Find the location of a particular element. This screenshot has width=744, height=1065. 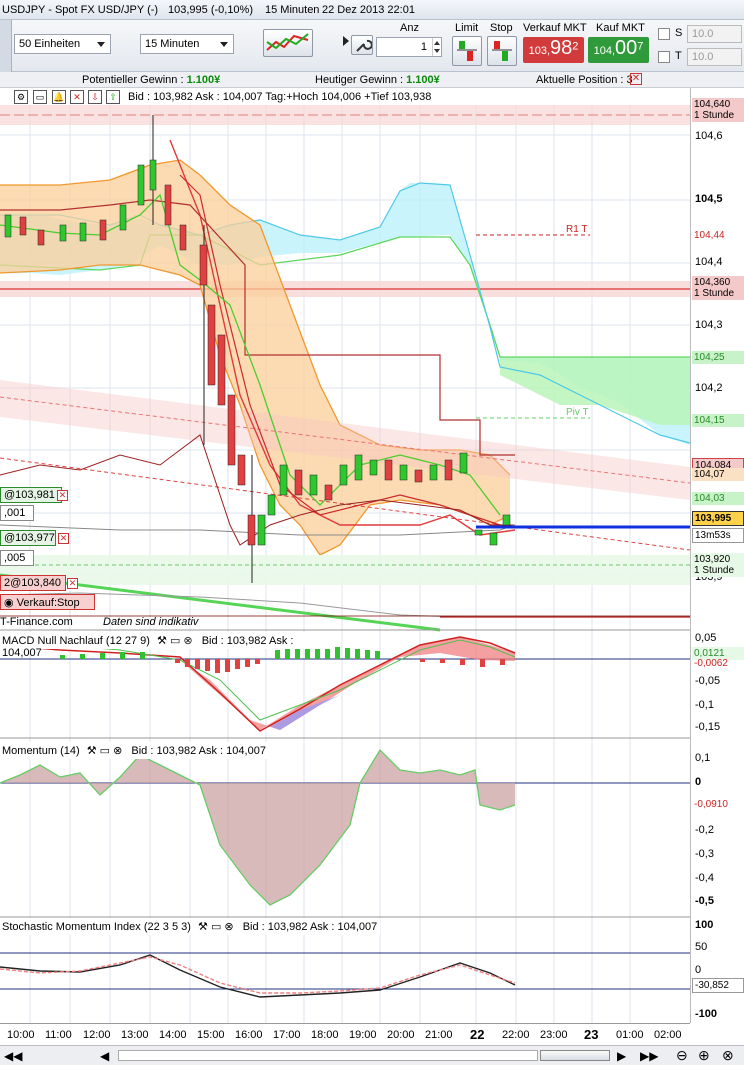

time-tick: 01:00 is located at coordinates (630, 1035).